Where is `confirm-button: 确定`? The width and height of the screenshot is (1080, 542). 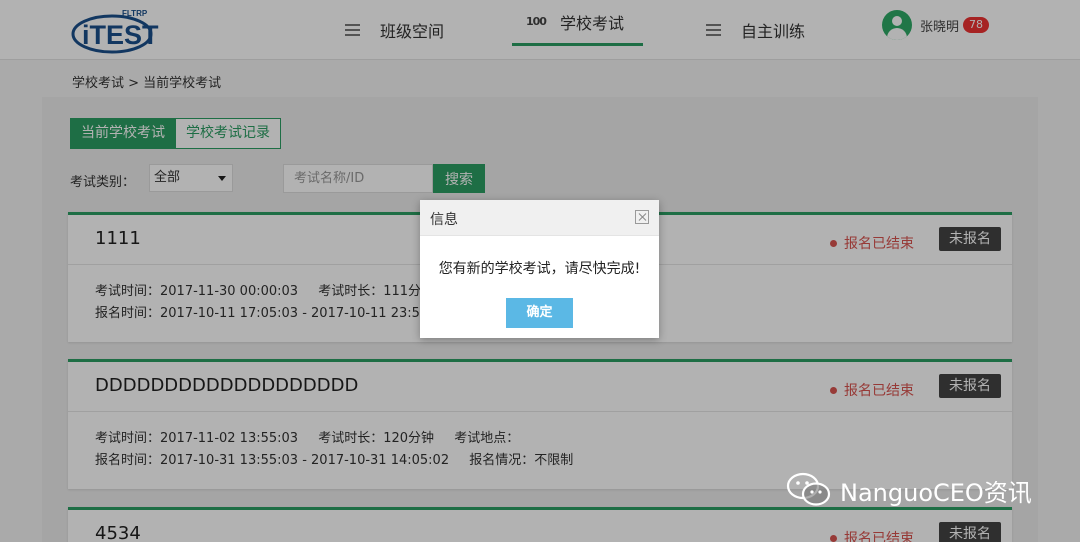 confirm-button: 确定 is located at coordinates (539, 313).